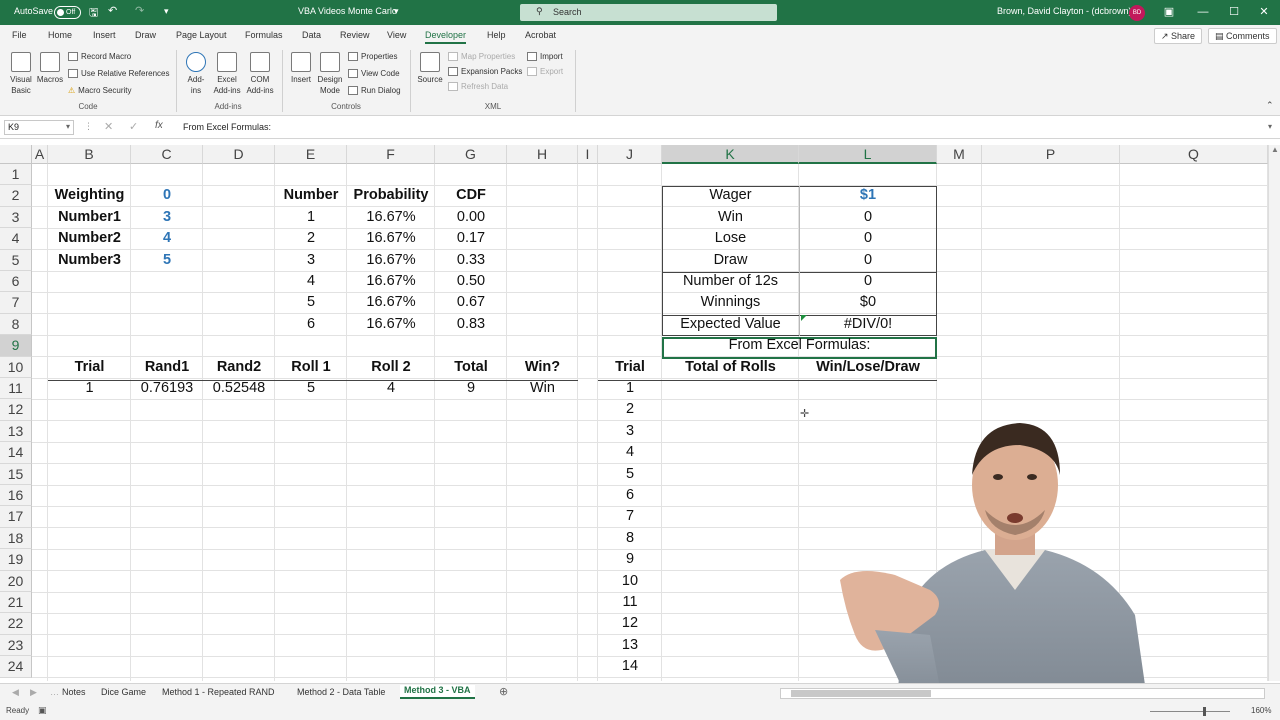 The image size is (1280, 720). Describe the element at coordinates (16, 346) in the screenshot. I see `row-header-9: 9` at that location.